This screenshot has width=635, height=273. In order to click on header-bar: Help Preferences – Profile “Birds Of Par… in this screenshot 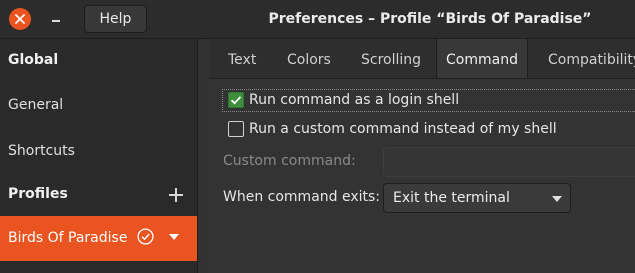, I will do `click(317, 19)`.